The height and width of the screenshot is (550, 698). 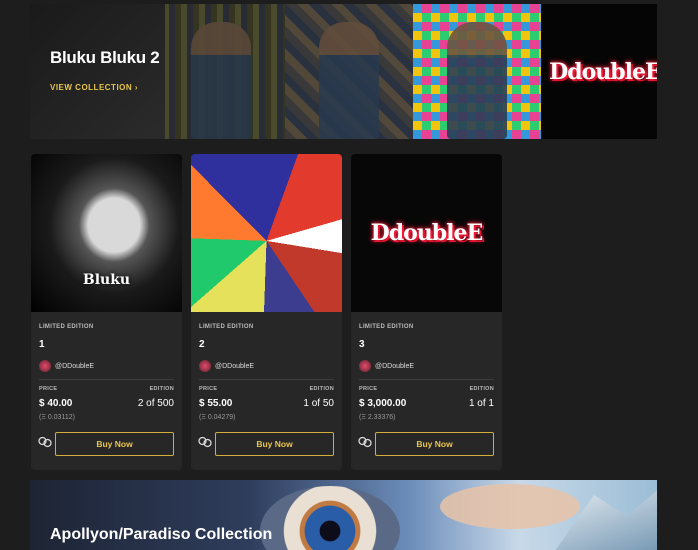 I want to click on cloud-artwork, so click(x=510, y=506).